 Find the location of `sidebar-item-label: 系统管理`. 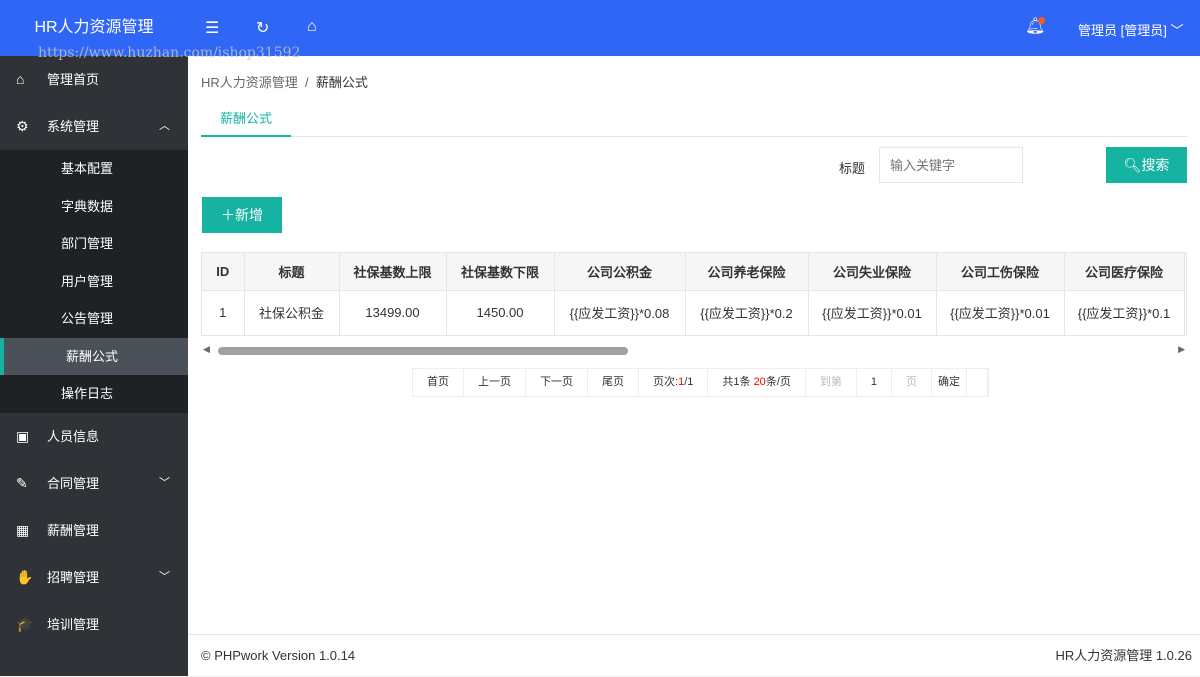

sidebar-item-label: 系统管理 is located at coordinates (73, 126).